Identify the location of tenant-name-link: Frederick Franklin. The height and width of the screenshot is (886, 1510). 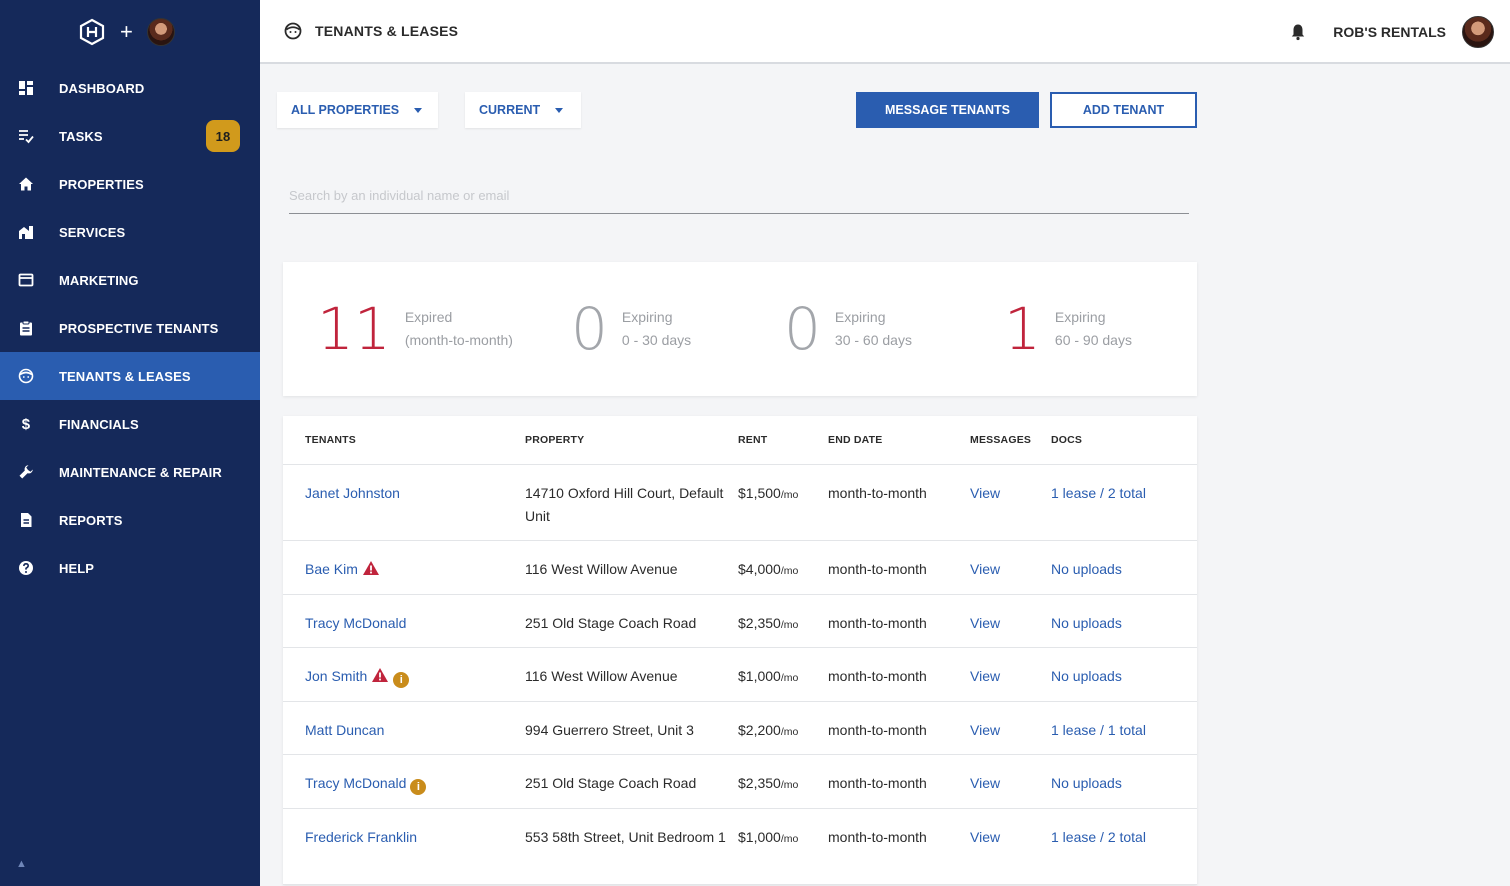
(361, 837).